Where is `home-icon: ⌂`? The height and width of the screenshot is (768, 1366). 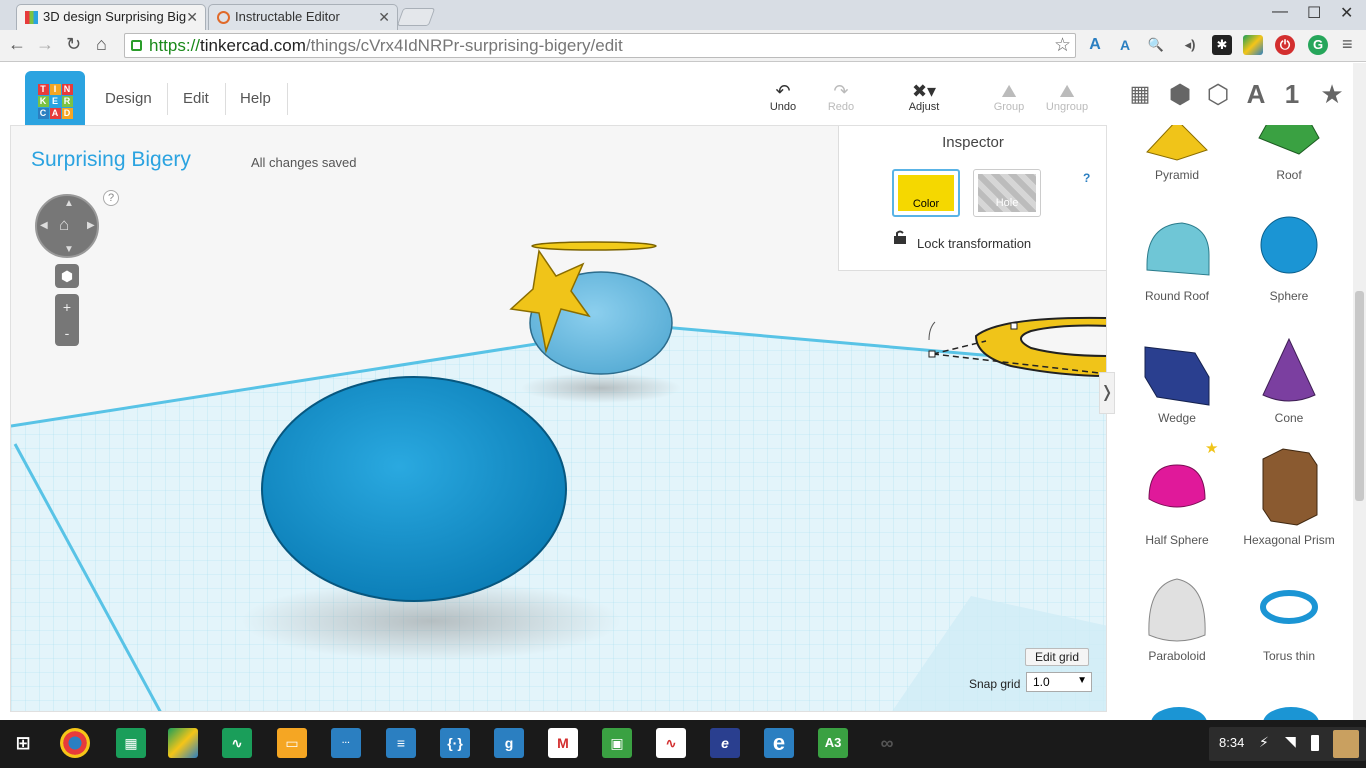
home-icon: ⌂ is located at coordinates (101, 44).